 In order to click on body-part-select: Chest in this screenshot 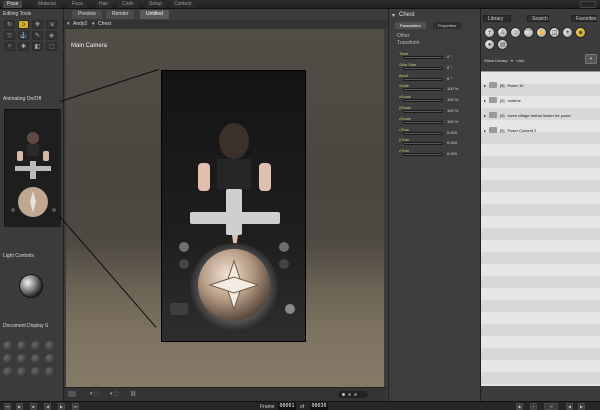, I will do `click(104, 24)`.